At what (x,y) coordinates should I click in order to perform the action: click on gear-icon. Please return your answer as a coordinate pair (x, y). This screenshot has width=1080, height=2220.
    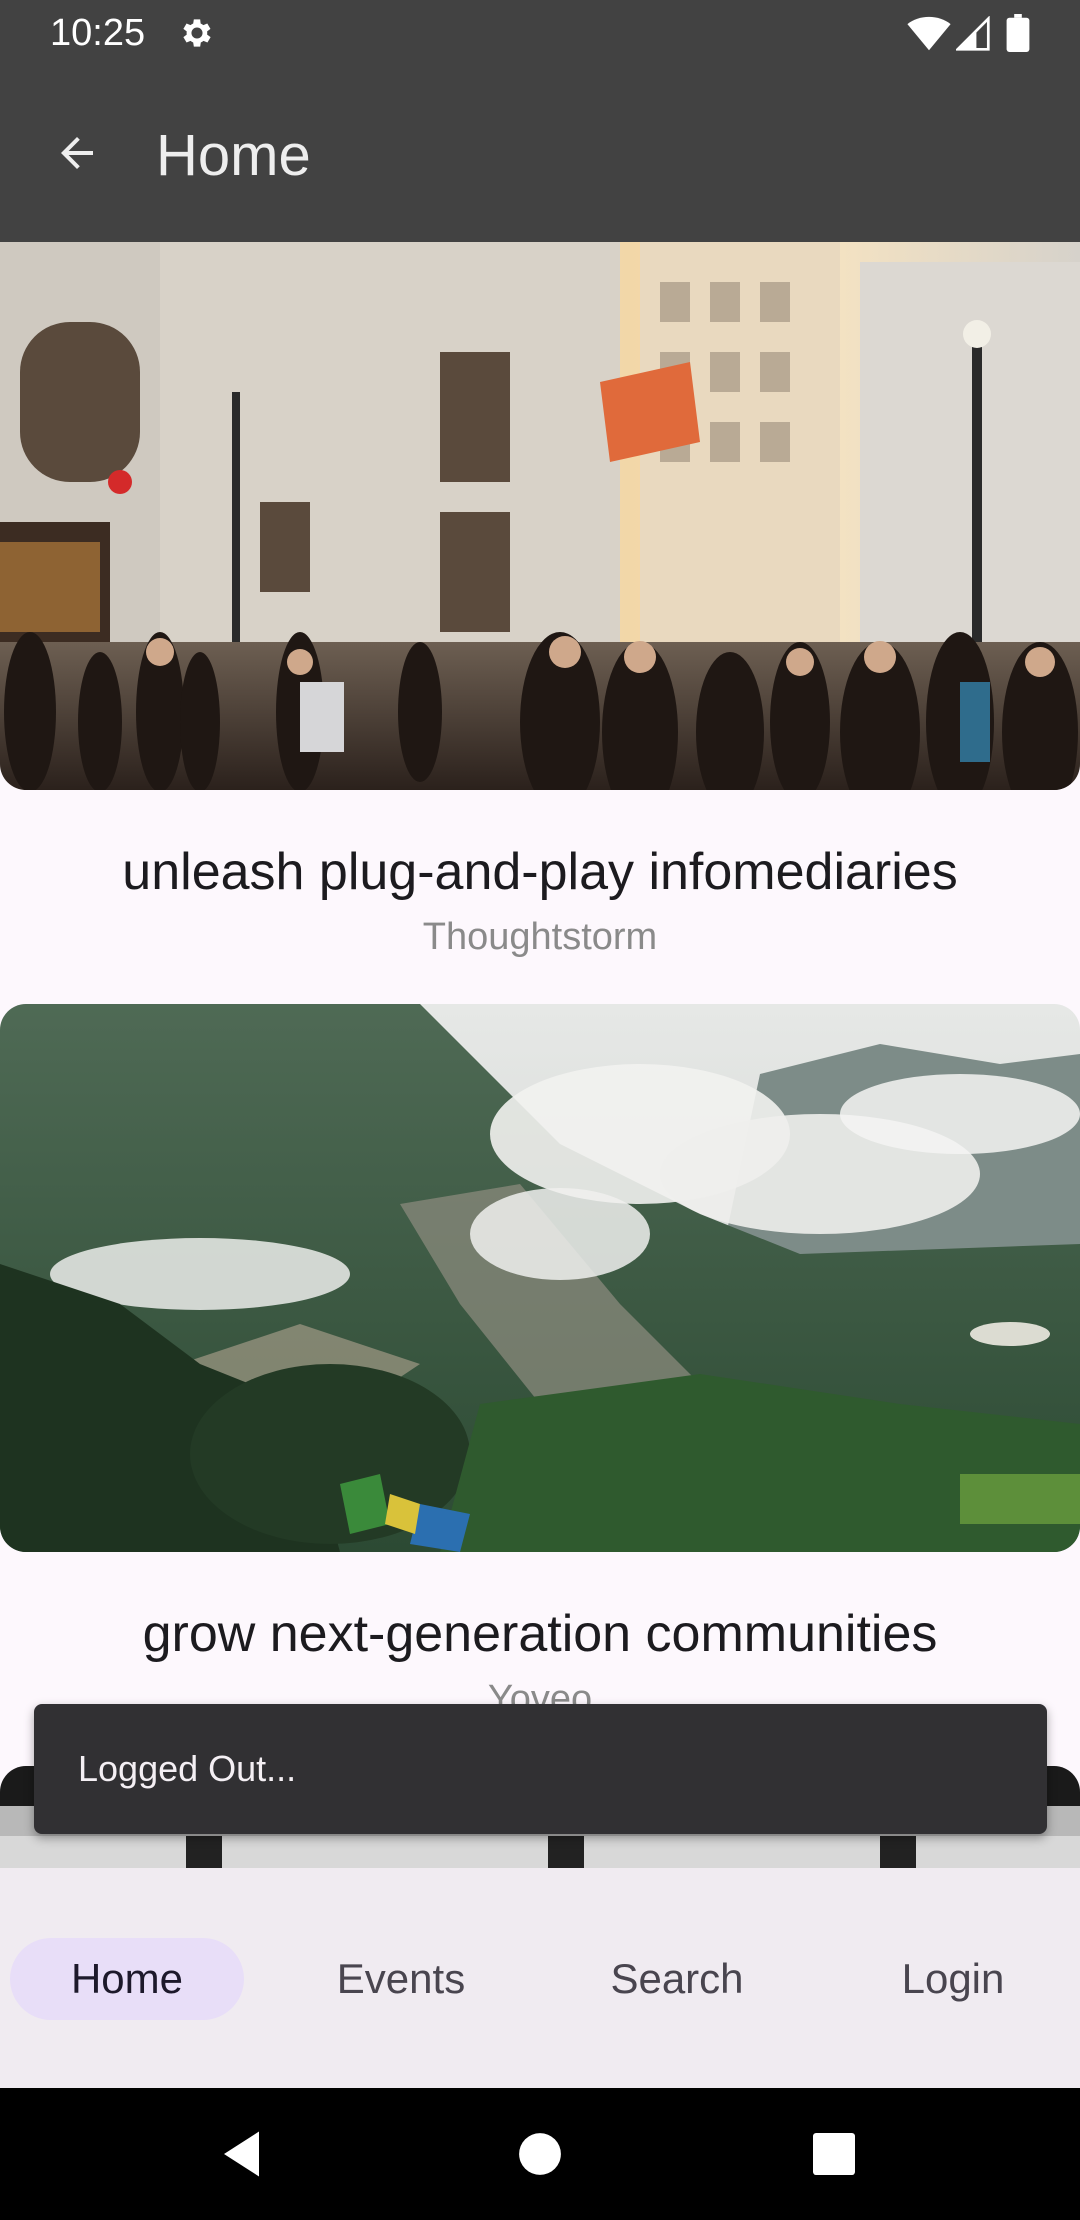
    Looking at the image, I should click on (197, 33).